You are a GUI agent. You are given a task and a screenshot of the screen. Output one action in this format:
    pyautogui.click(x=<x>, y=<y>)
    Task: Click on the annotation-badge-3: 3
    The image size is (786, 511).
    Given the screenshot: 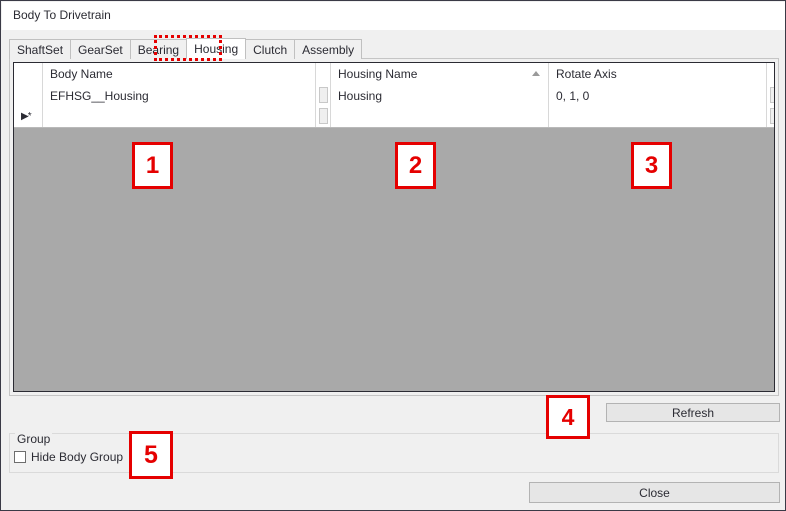 What is the action you would take?
    pyautogui.click(x=651, y=165)
    